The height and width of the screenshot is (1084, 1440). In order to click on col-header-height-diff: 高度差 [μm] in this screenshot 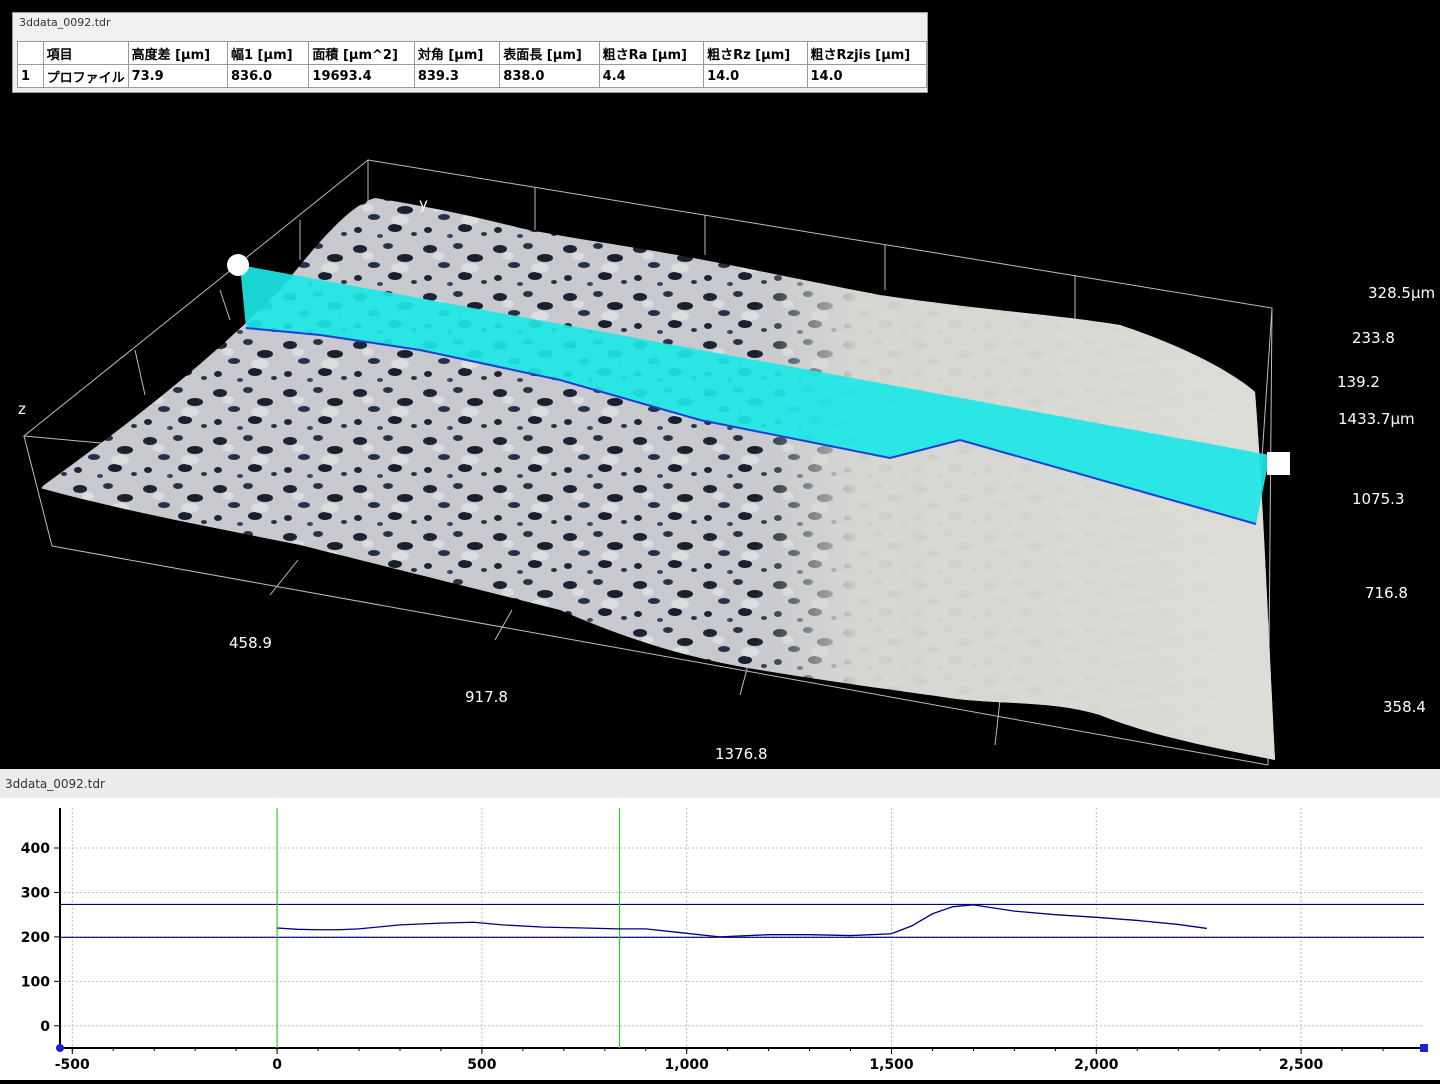, I will do `click(177, 53)`.